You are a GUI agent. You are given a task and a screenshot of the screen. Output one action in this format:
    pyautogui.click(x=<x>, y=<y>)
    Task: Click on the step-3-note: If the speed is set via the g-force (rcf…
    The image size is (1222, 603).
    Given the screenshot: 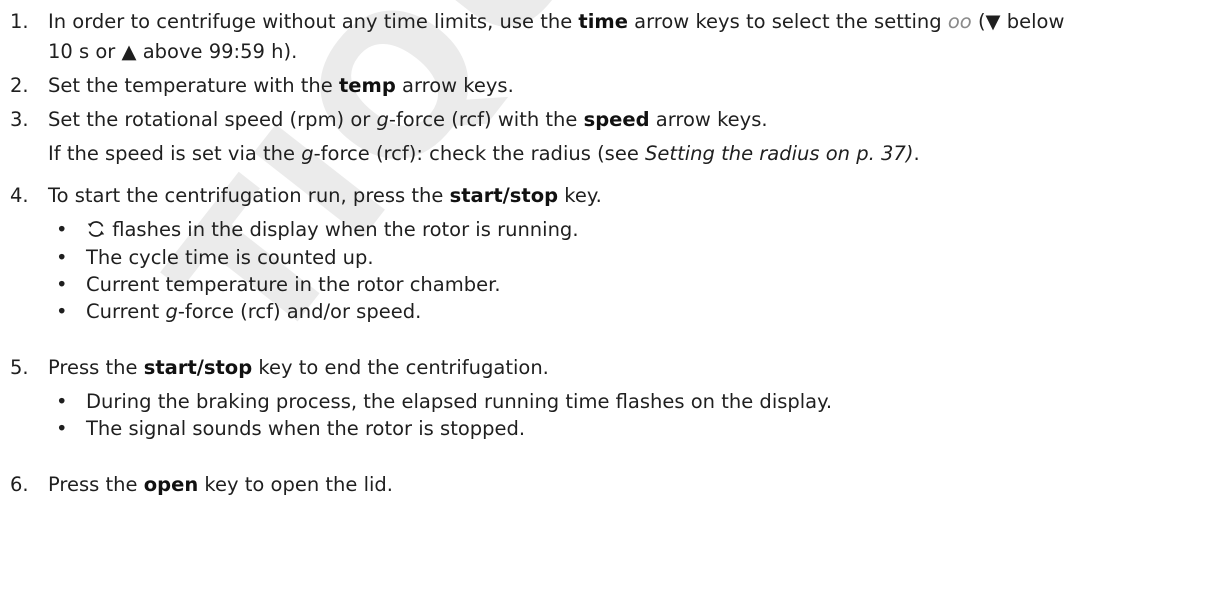 What is the action you would take?
    pyautogui.click(x=484, y=154)
    